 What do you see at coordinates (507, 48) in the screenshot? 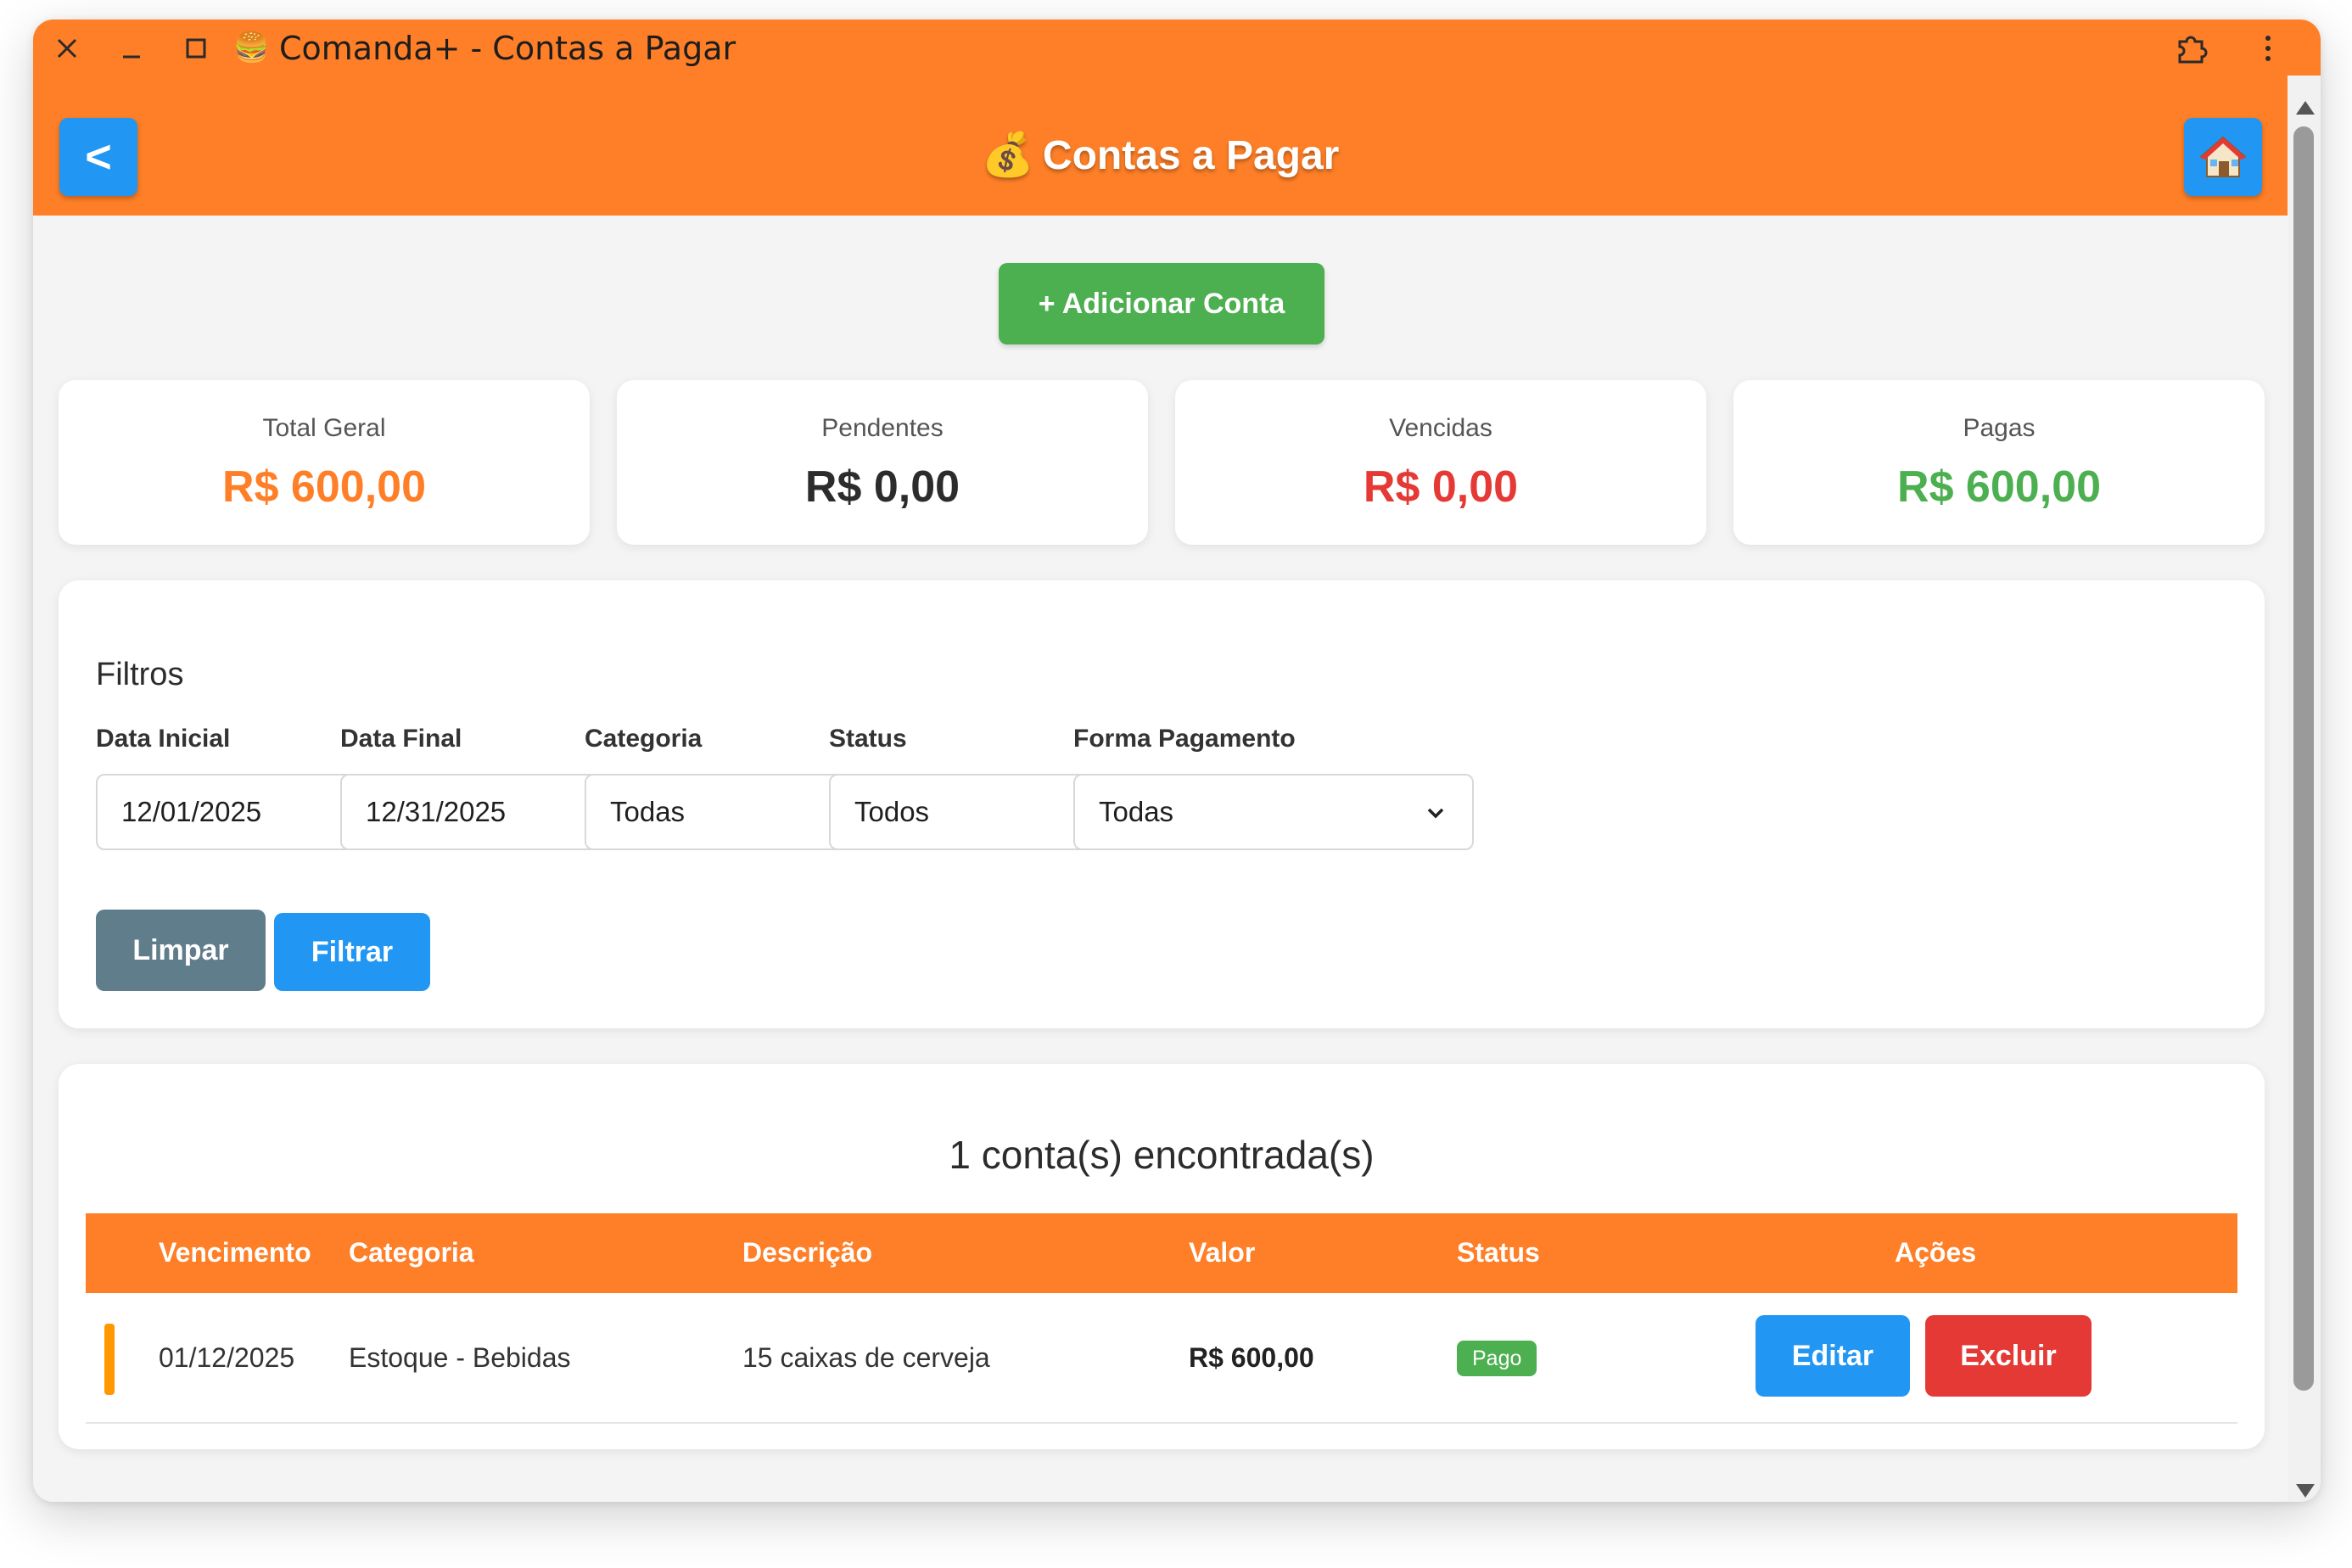
I see `window-title: Comanda+ - Contas a Pagar` at bounding box center [507, 48].